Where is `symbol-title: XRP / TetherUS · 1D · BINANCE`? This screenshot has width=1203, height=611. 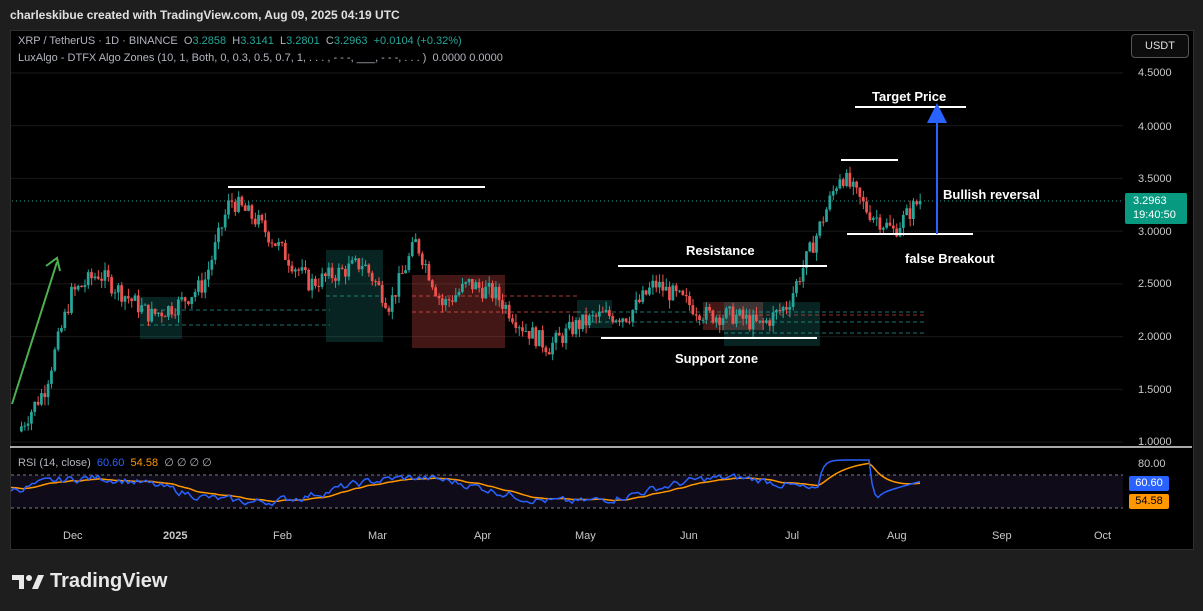 symbol-title: XRP / TetherUS · 1D · BINANCE is located at coordinates (98, 41).